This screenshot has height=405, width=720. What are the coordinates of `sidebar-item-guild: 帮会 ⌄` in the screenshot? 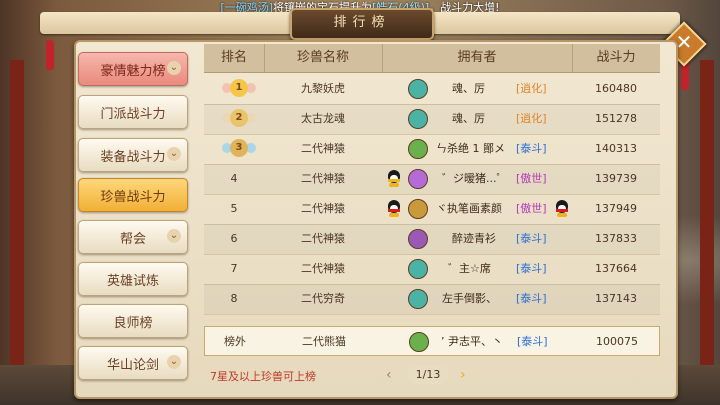 It's located at (133, 237).